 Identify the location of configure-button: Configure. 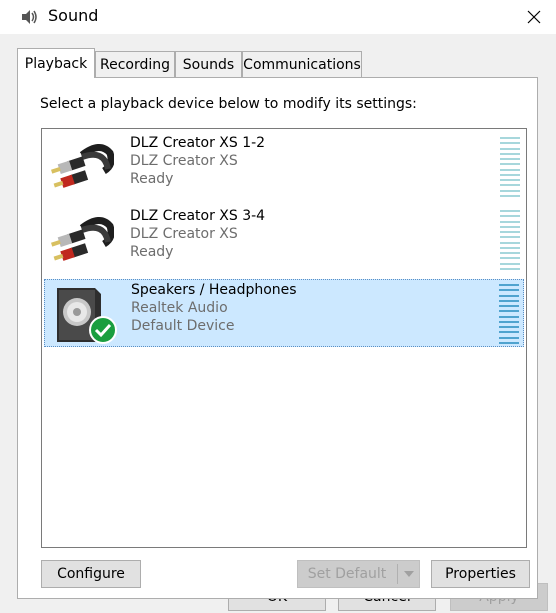
(91, 574).